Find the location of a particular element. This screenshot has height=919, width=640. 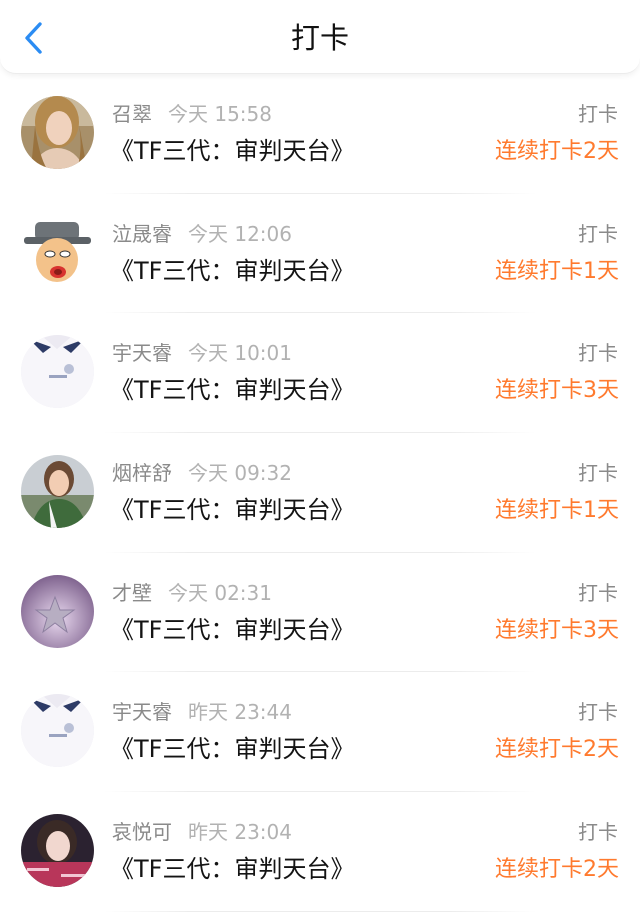

row-meta: 宇天睿 昨天 23:44 is located at coordinates (202, 712).